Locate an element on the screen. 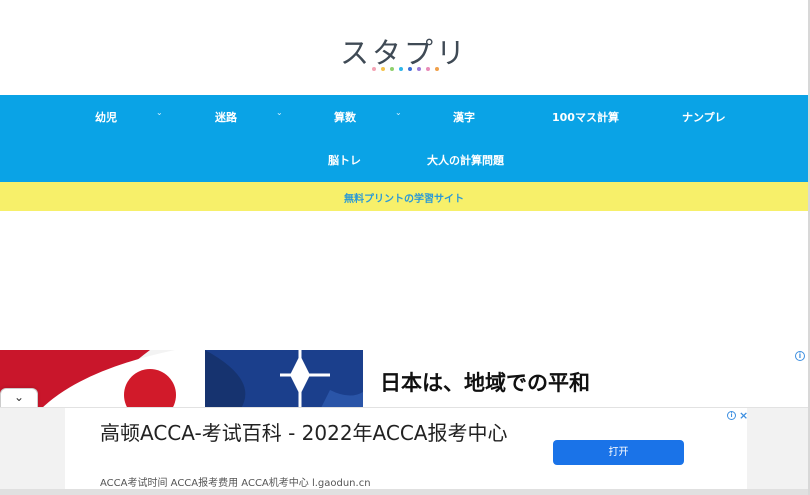  news-ad-image is located at coordinates (181, 380).